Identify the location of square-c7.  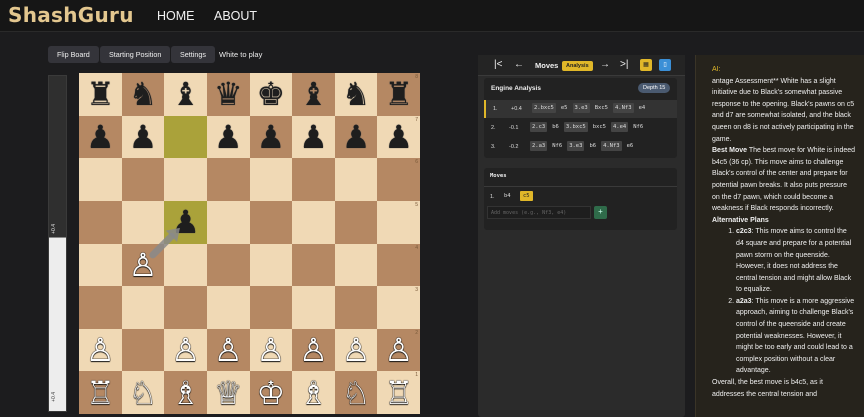
(185, 137).